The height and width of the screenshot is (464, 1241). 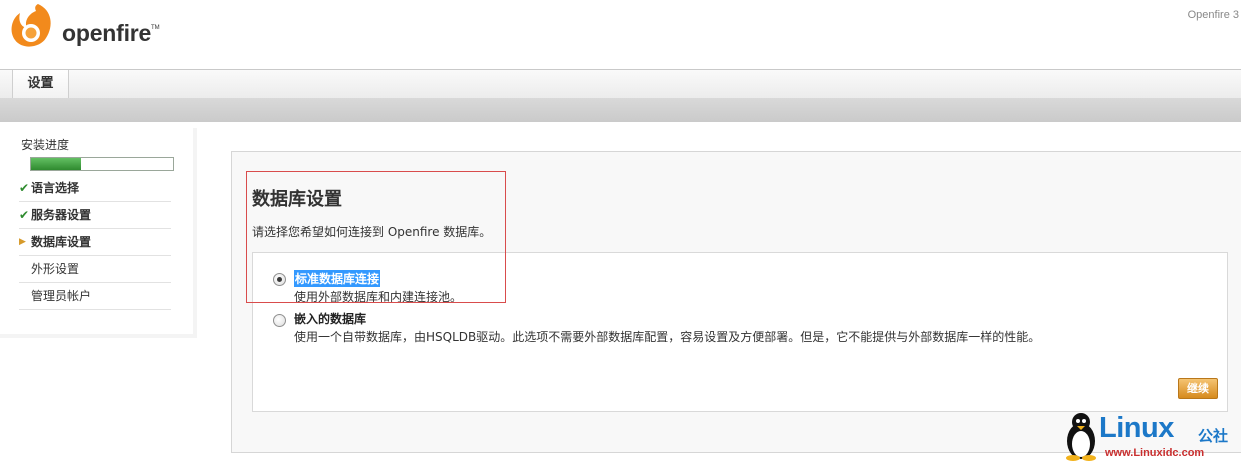 What do you see at coordinates (376, 237) in the screenshot?
I see `annotation-highlight-box` at bounding box center [376, 237].